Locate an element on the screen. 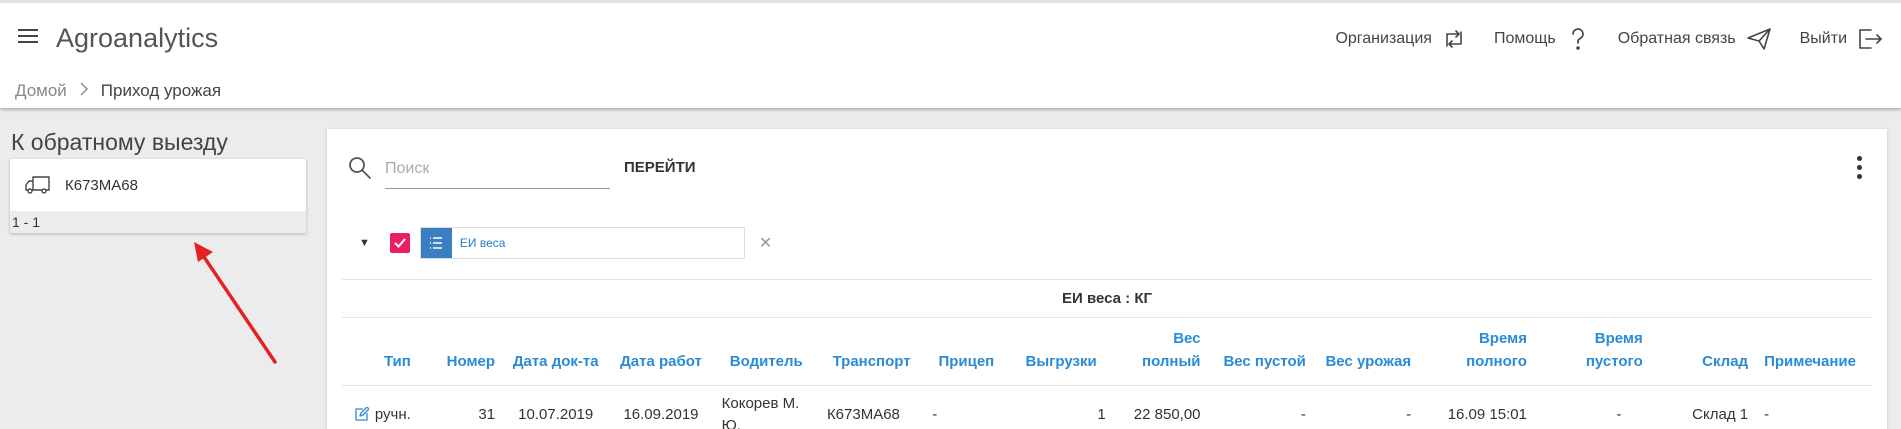  column-header-weight-empty: Вес пустой is located at coordinates (1261, 351).